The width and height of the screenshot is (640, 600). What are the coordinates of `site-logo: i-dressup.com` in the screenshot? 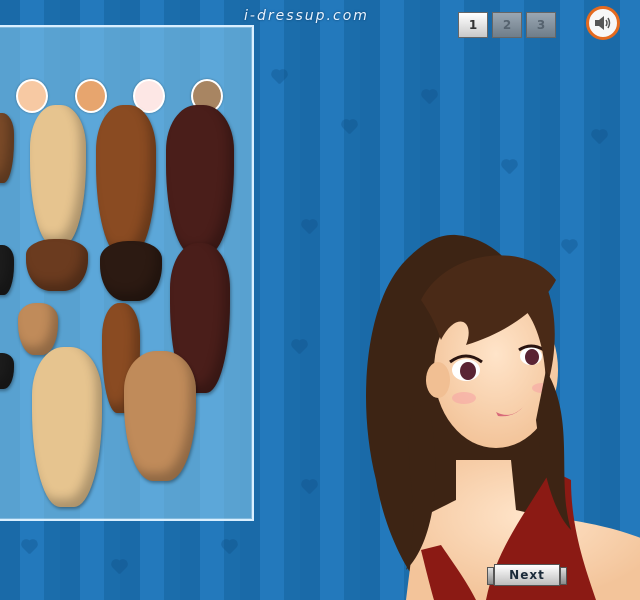 It's located at (306, 16).